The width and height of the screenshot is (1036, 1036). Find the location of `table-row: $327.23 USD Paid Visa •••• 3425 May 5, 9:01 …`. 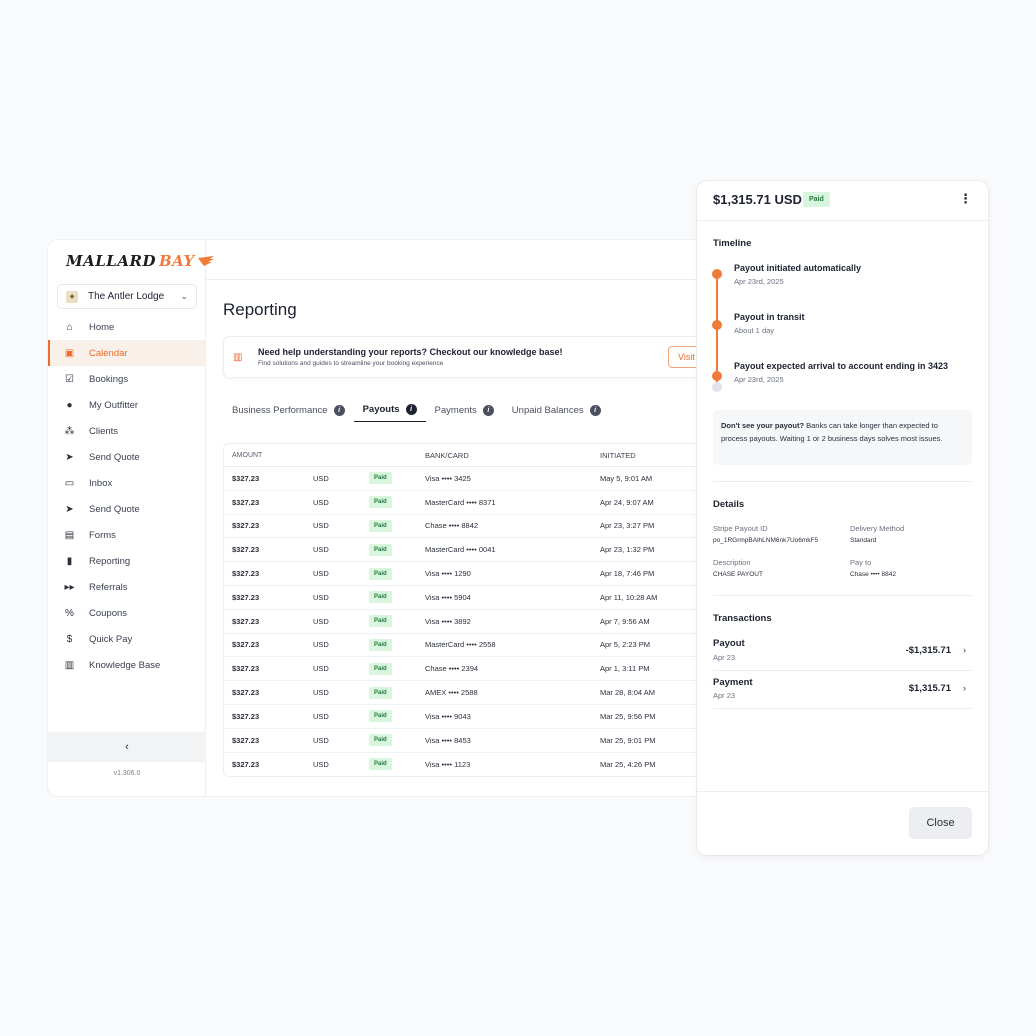

table-row: $327.23 USD Paid Visa •••• 3425 May 5, 9:01 … is located at coordinates (466, 479).